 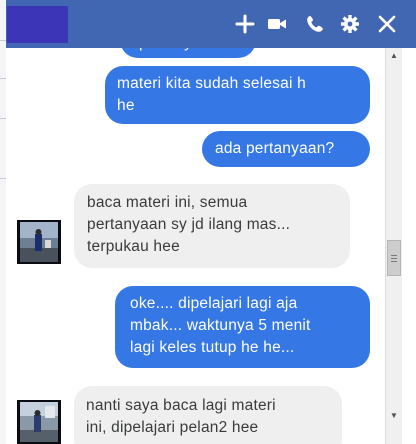 What do you see at coordinates (394, 416) in the screenshot?
I see `scroll-down-arrow-icon: ▼` at bounding box center [394, 416].